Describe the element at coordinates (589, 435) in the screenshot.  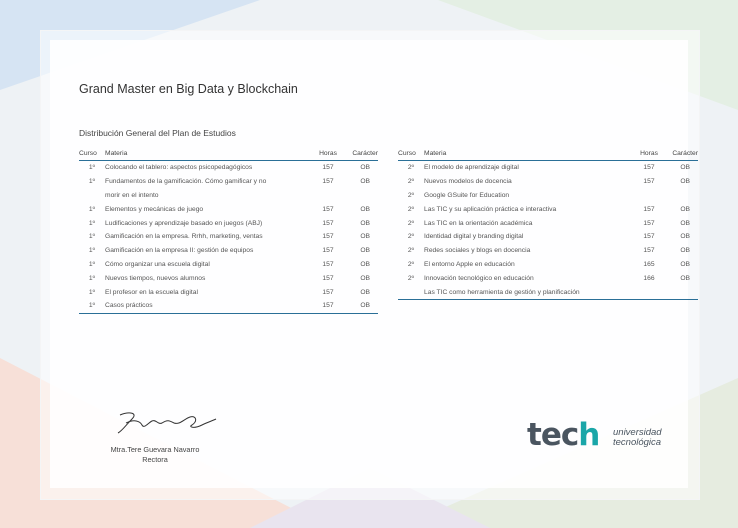
I see `logo-word-end: h` at that location.